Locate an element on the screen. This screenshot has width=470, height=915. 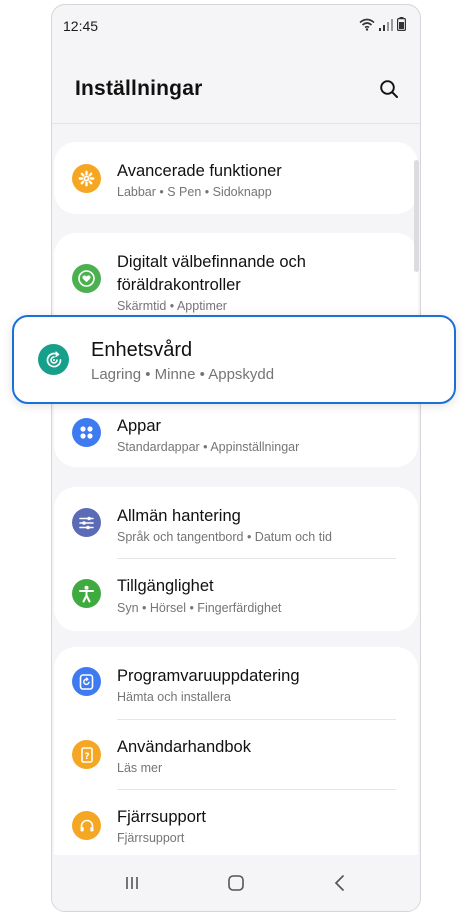
setting-title: Tillgänglighet is located at coordinates (165, 586).